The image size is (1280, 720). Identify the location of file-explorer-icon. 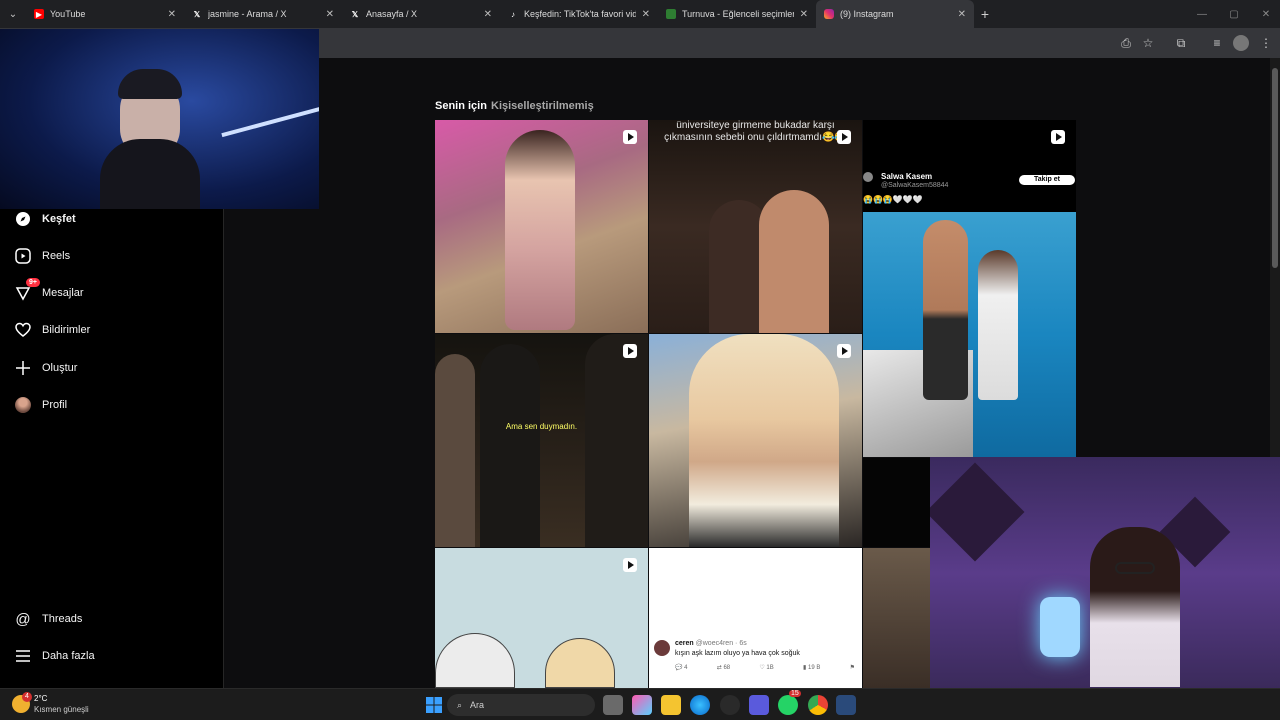
(671, 705).